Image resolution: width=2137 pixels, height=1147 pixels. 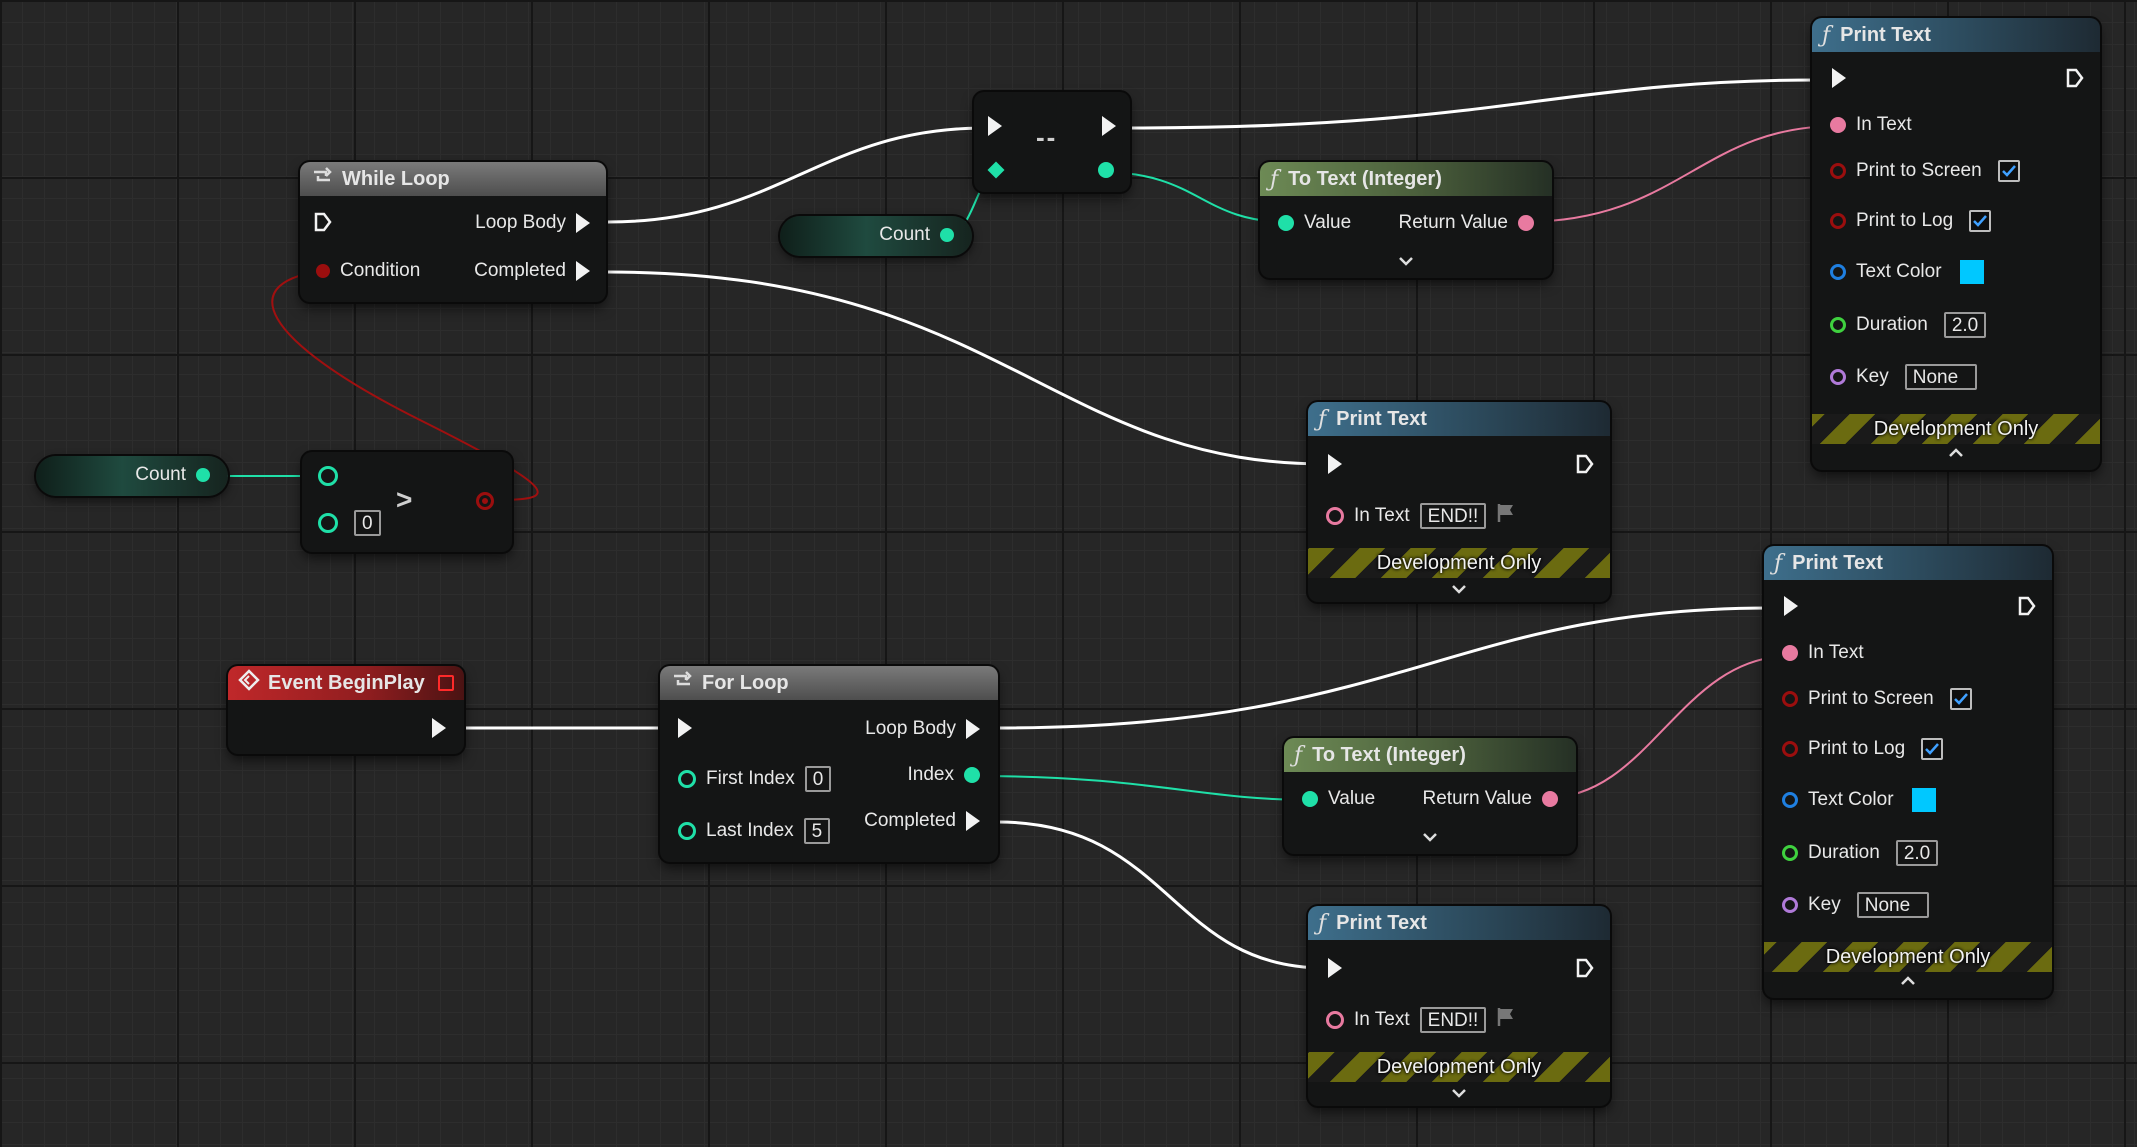 I want to click on decrement-node: --, so click(x=1052, y=142).